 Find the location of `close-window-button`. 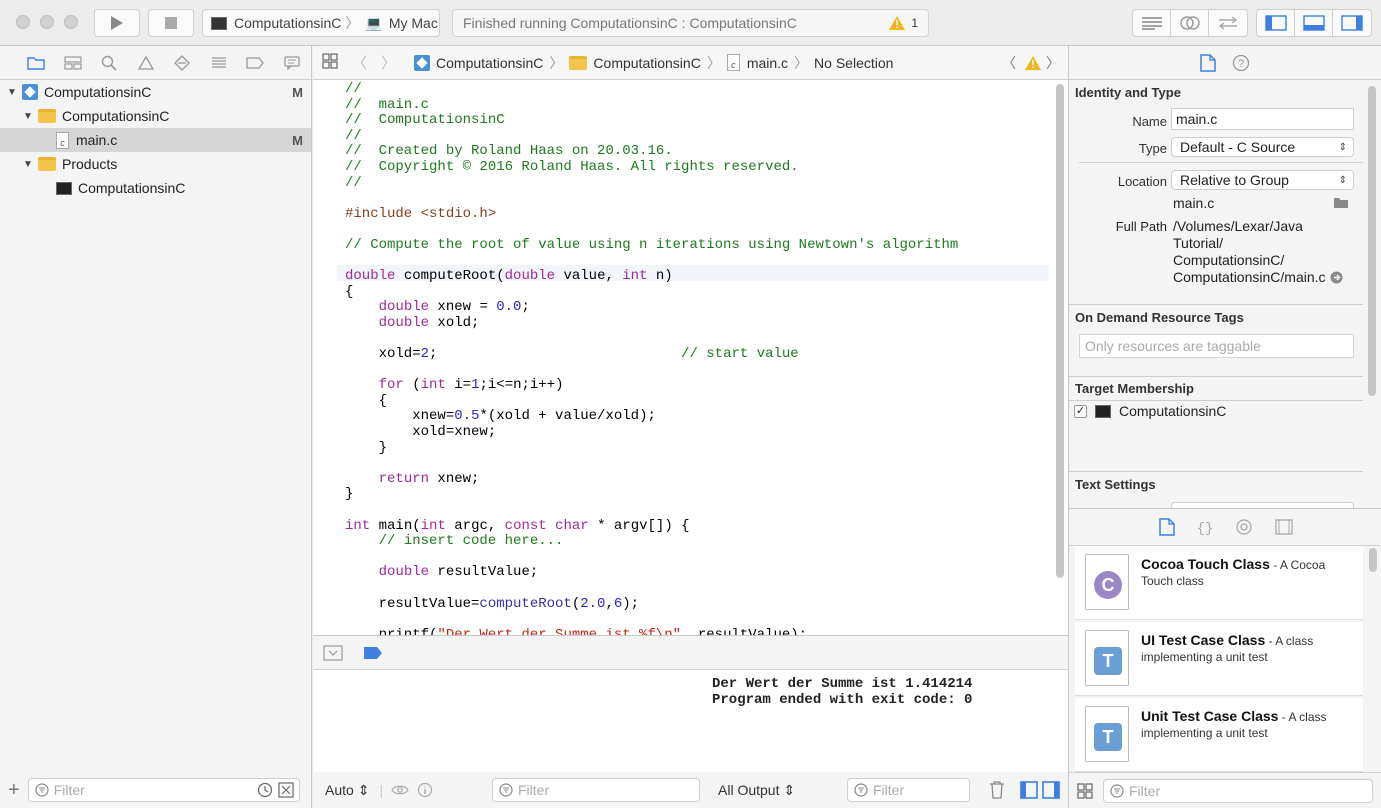

close-window-button is located at coordinates (23, 22).